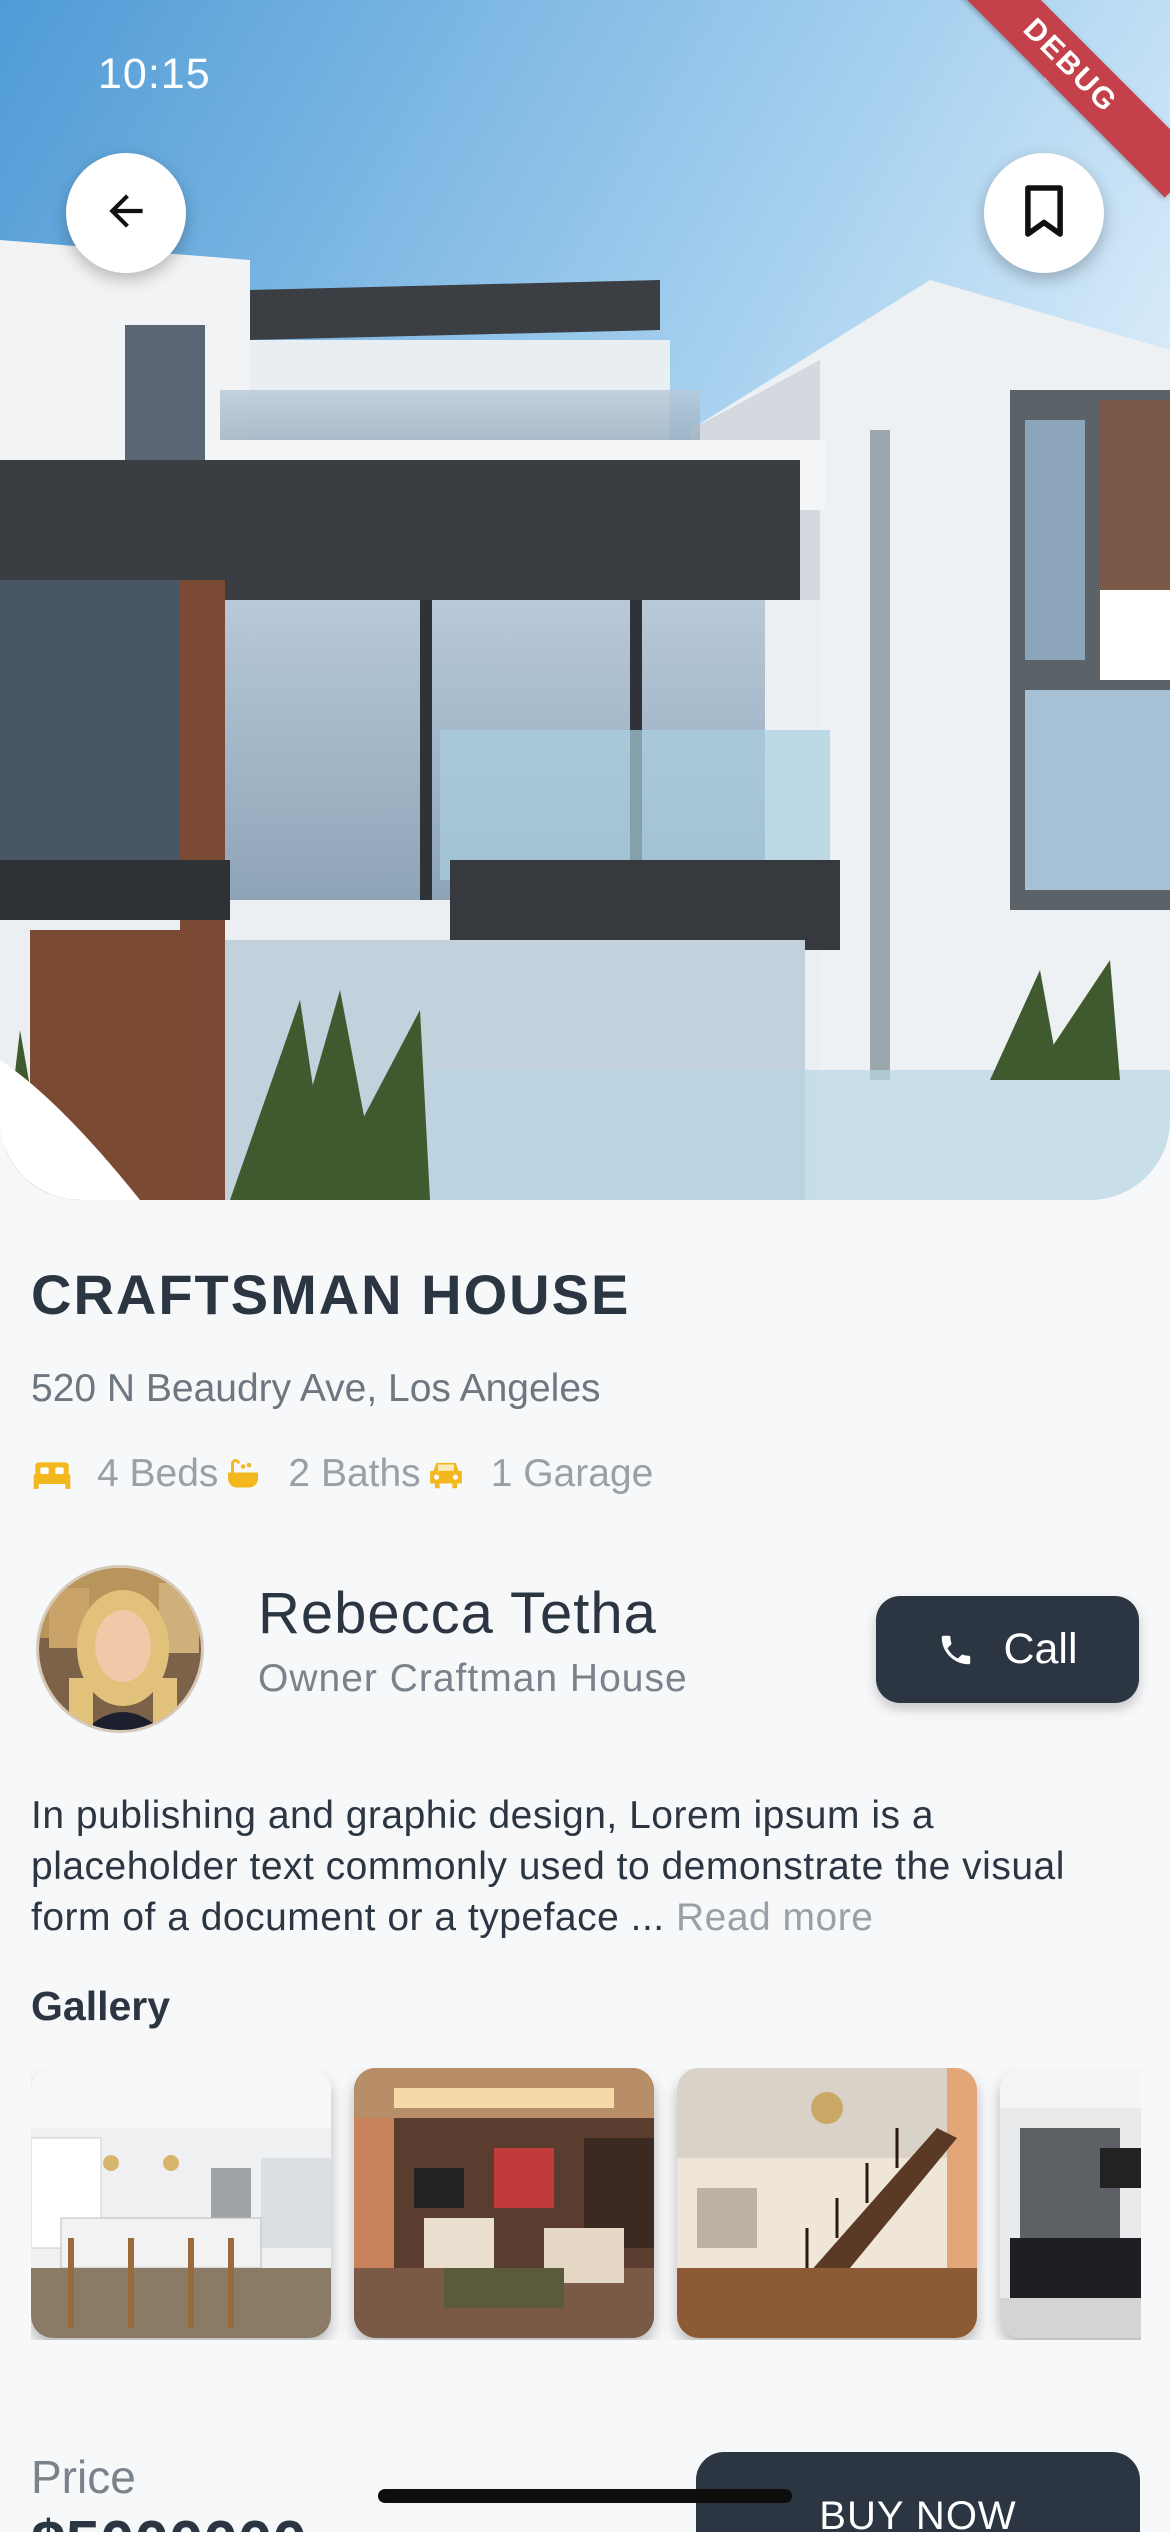 This screenshot has height=2532, width=1170. Describe the element at coordinates (457, 1613) in the screenshot. I see `owner-name: Rebecca Tetha` at that location.